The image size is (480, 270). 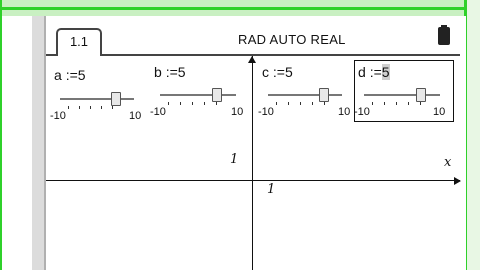 I want to click on y-axis, so click(x=252, y=163).